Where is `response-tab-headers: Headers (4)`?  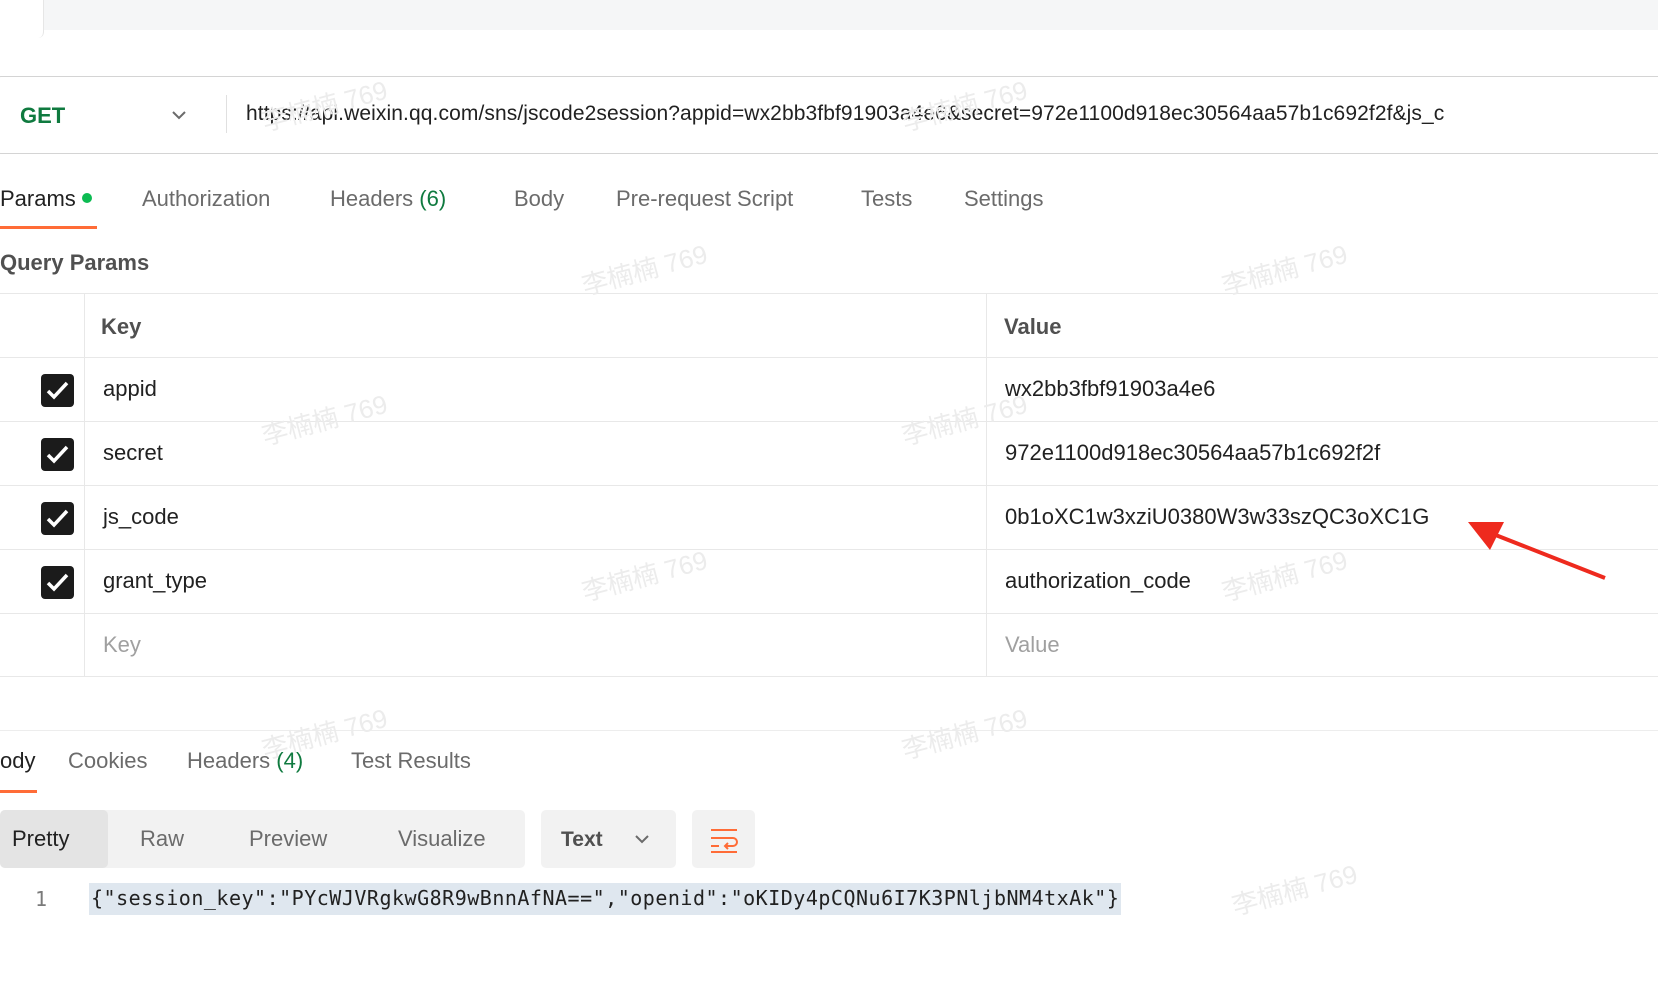
response-tab-headers: Headers (4) is located at coordinates (245, 761).